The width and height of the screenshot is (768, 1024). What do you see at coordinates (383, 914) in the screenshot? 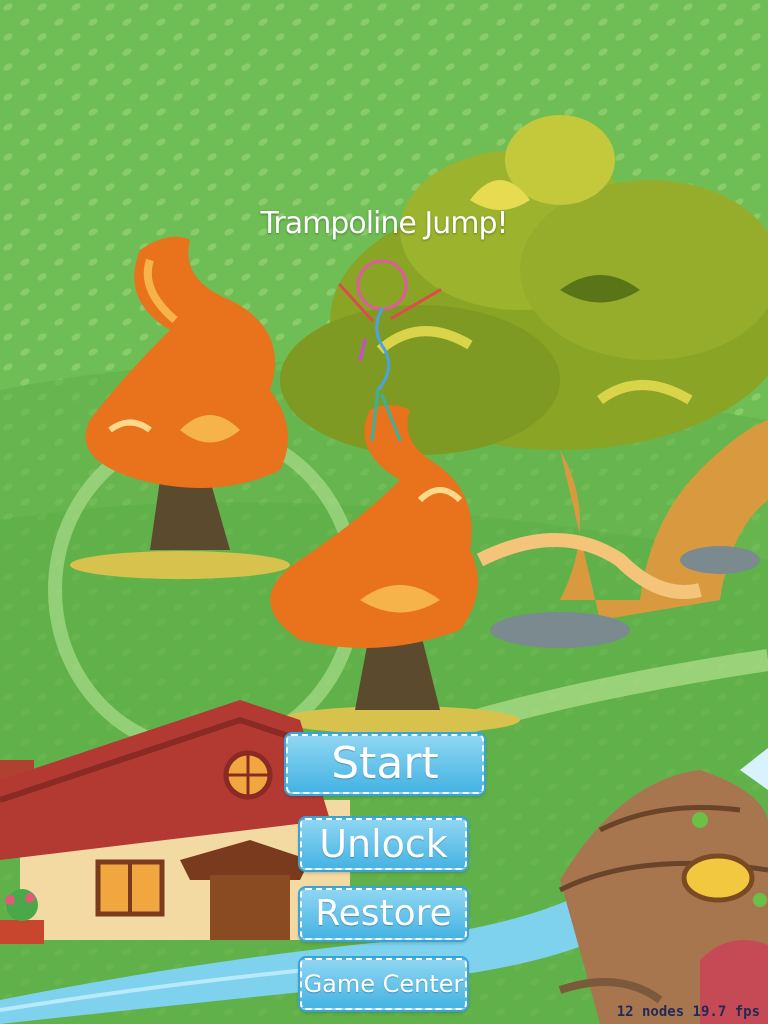
I see `restore-button: Restore` at bounding box center [383, 914].